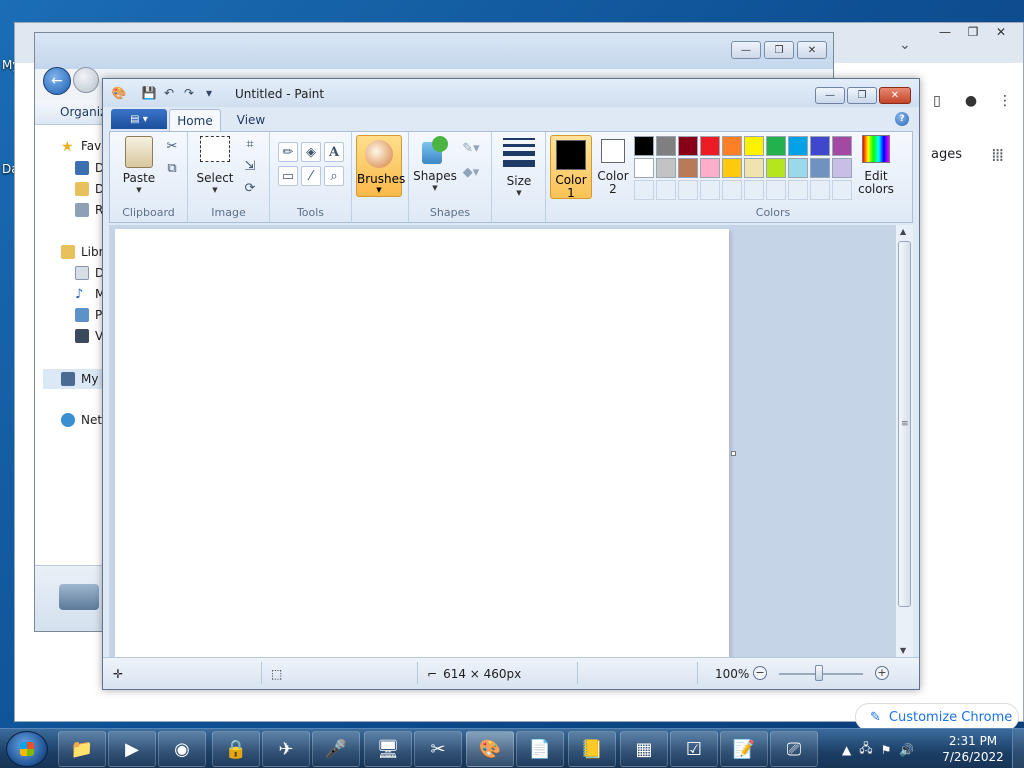  Describe the element at coordinates (906, 750) in the screenshot. I see `volume-icon: 🔊` at that location.